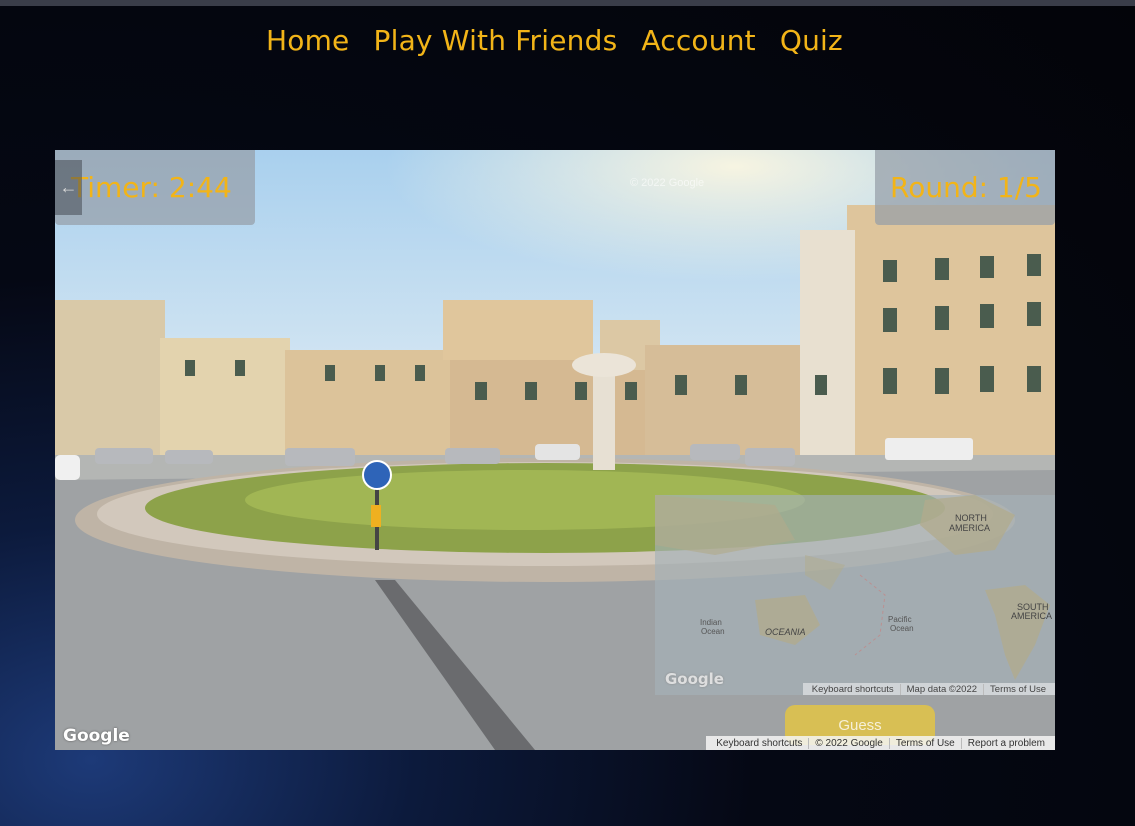 The height and width of the screenshot is (826, 1135). I want to click on minimap-terms-link: Terms of Use, so click(1017, 689).